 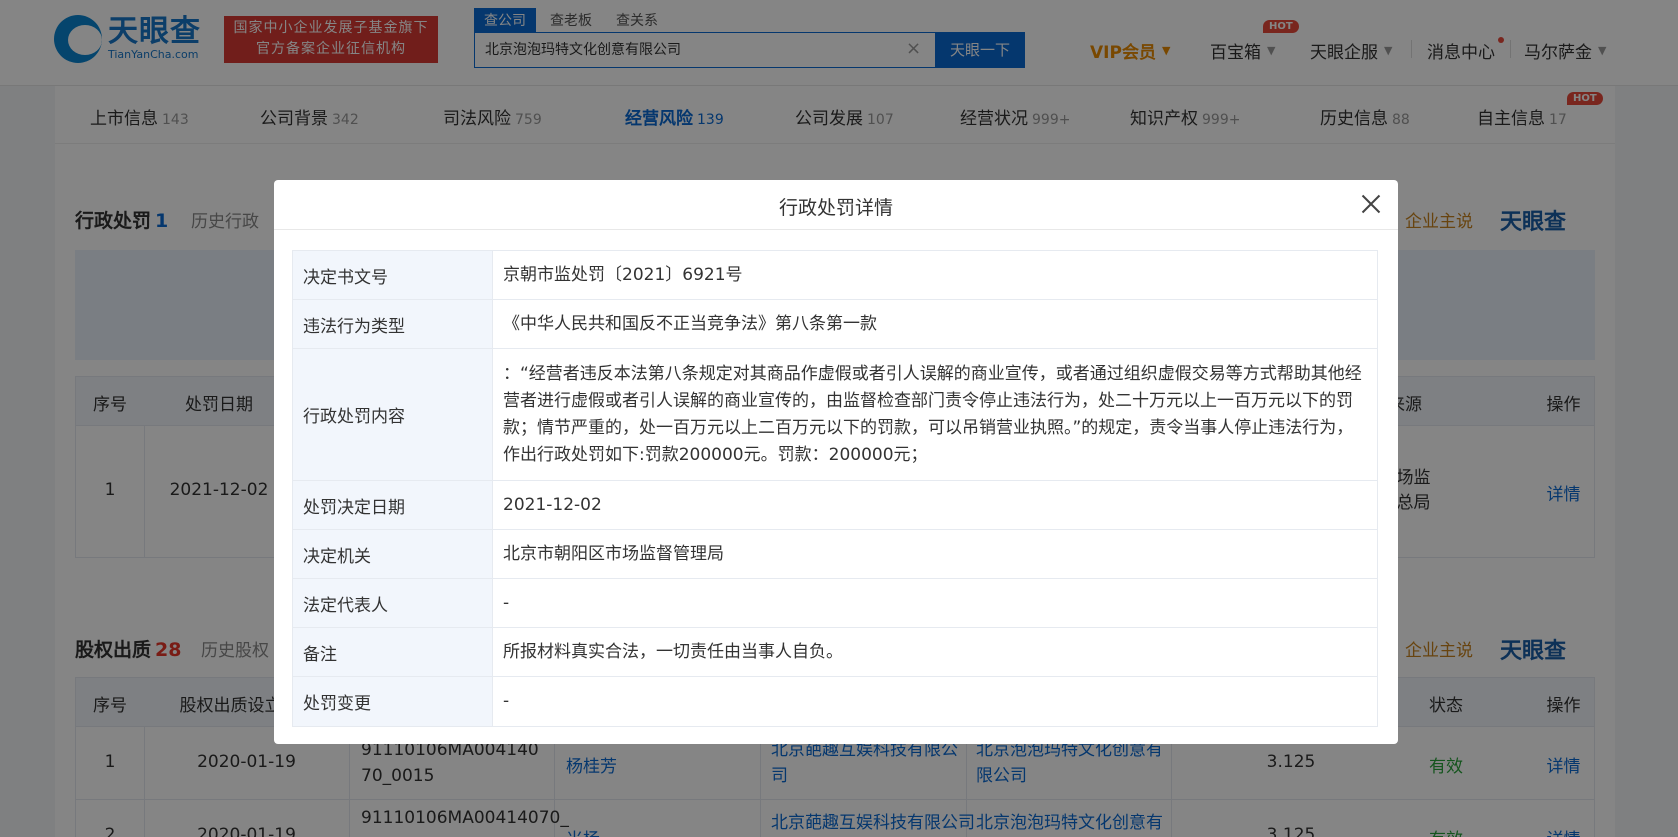 What do you see at coordinates (835, 701) in the screenshot?
I see `detail-row-penalty-change: 处罚变更 -` at bounding box center [835, 701].